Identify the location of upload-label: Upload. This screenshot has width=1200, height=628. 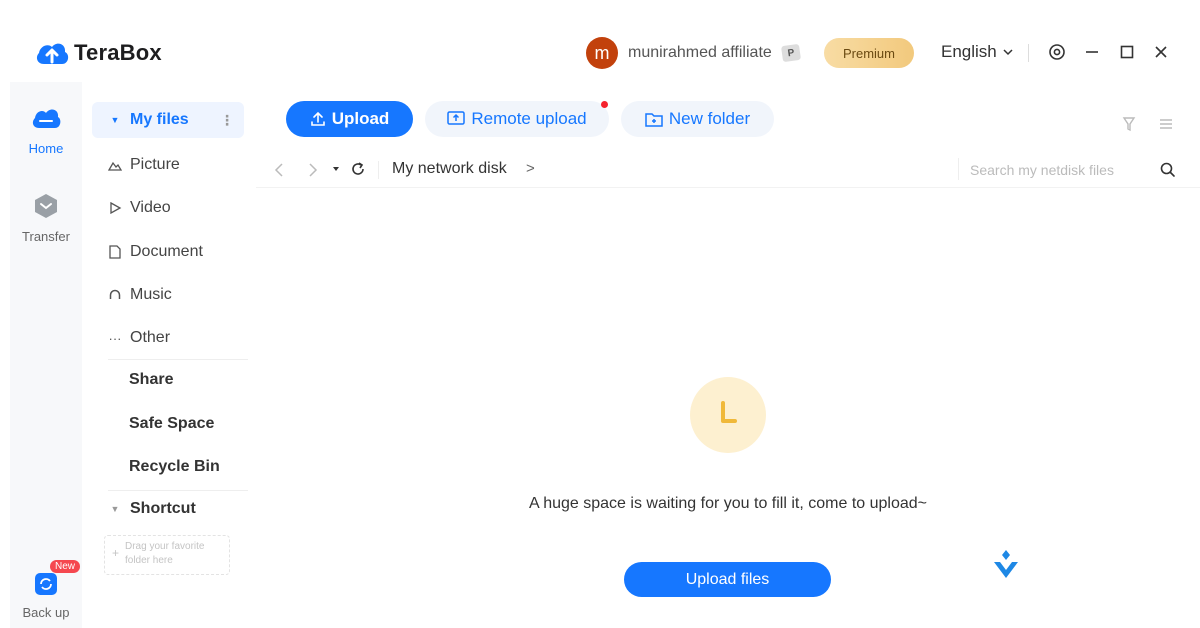
(360, 118).